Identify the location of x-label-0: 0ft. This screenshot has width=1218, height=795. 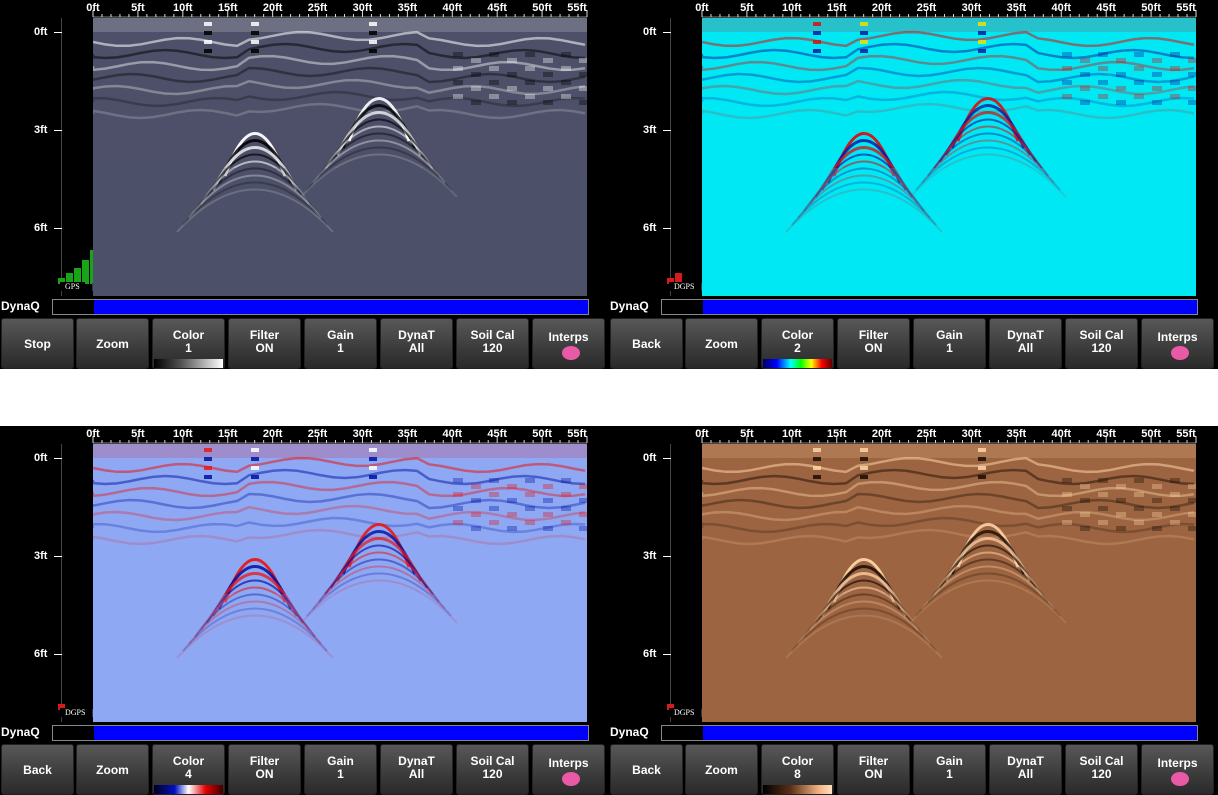
(93, 434).